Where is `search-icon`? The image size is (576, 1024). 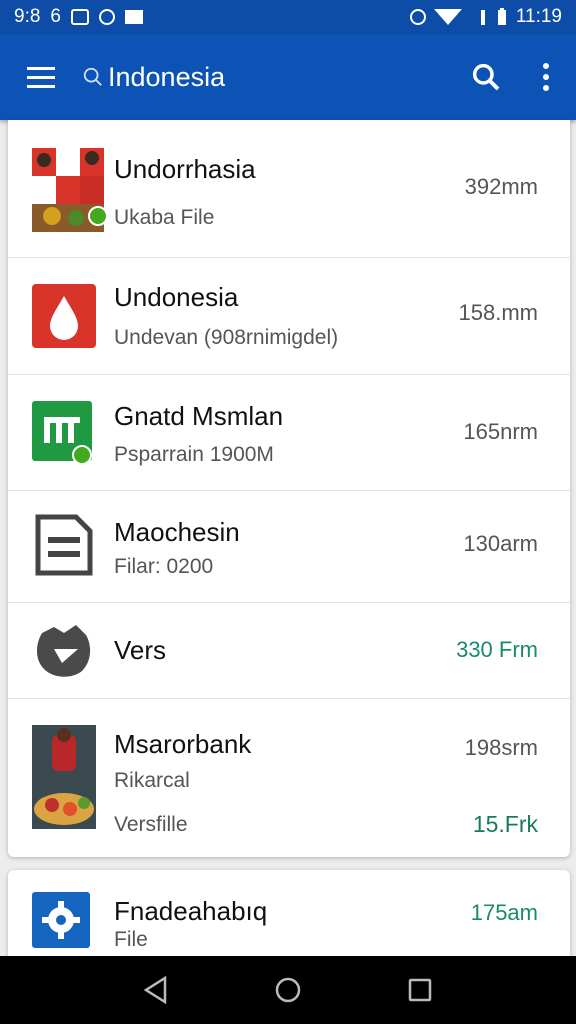 search-icon is located at coordinates (486, 77).